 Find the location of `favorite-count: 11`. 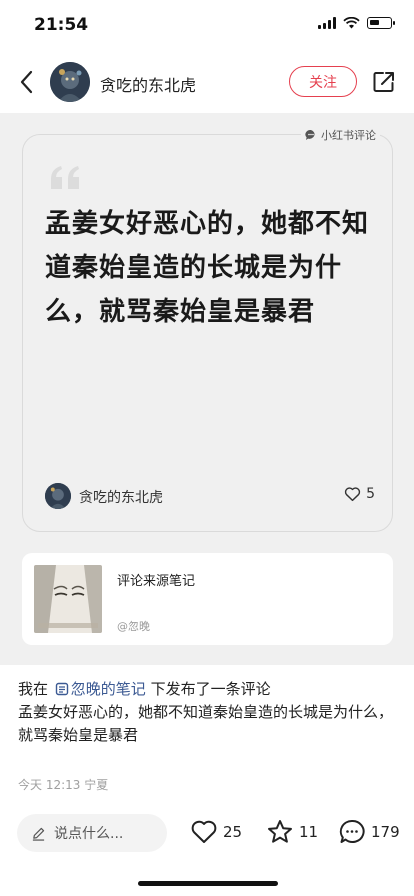

favorite-count: 11 is located at coordinates (309, 832).